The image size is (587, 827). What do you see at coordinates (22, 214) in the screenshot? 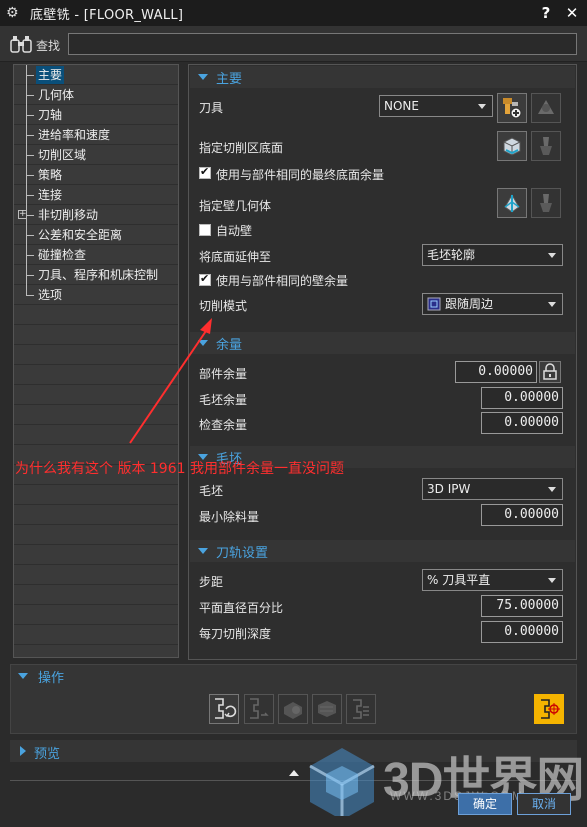
I see `expand-icon: +` at bounding box center [22, 214].